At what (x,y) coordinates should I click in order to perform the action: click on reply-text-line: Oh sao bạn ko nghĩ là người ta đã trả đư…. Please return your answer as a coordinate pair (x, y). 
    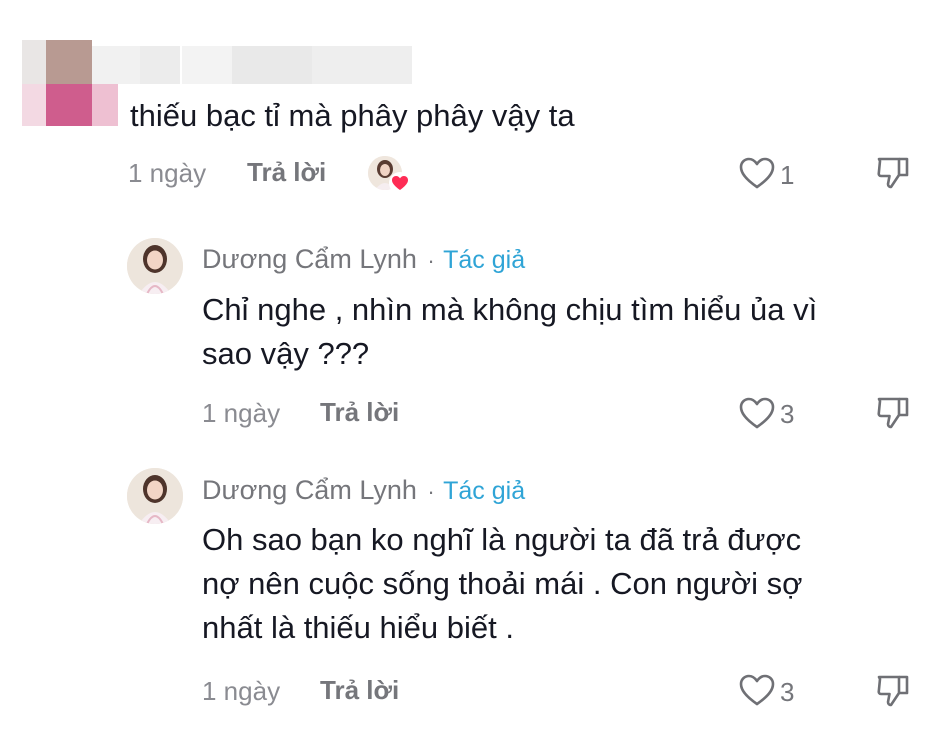
    Looking at the image, I should click on (502, 539).